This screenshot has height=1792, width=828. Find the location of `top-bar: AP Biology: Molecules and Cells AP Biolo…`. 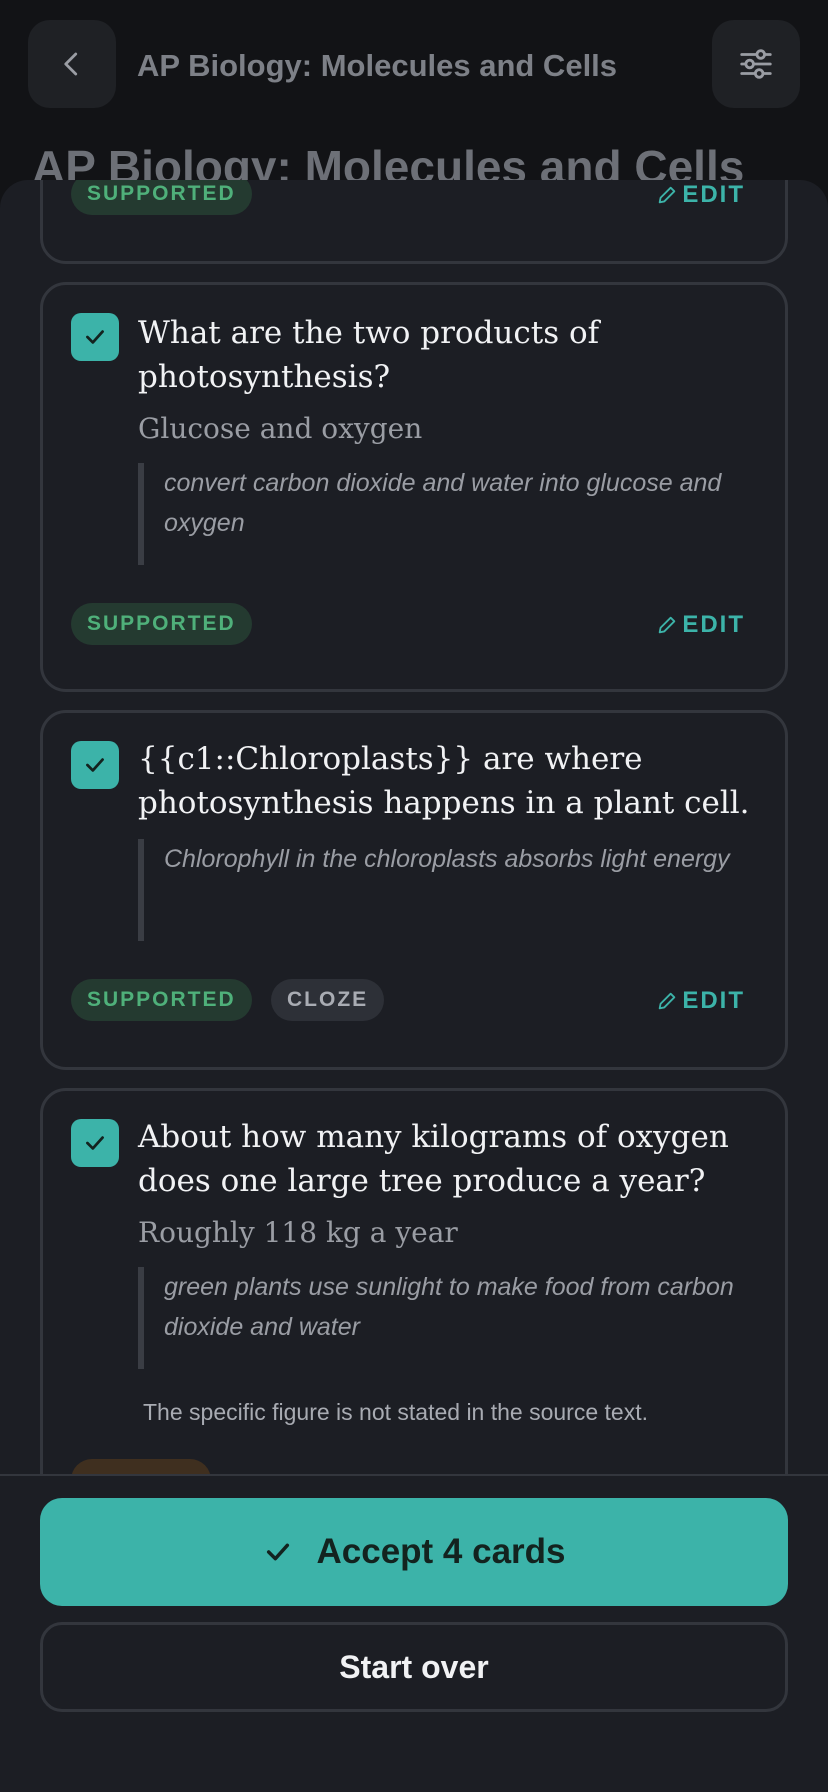

top-bar: AP Biology: Molecules and Cells AP Biolo… is located at coordinates (414, 96).